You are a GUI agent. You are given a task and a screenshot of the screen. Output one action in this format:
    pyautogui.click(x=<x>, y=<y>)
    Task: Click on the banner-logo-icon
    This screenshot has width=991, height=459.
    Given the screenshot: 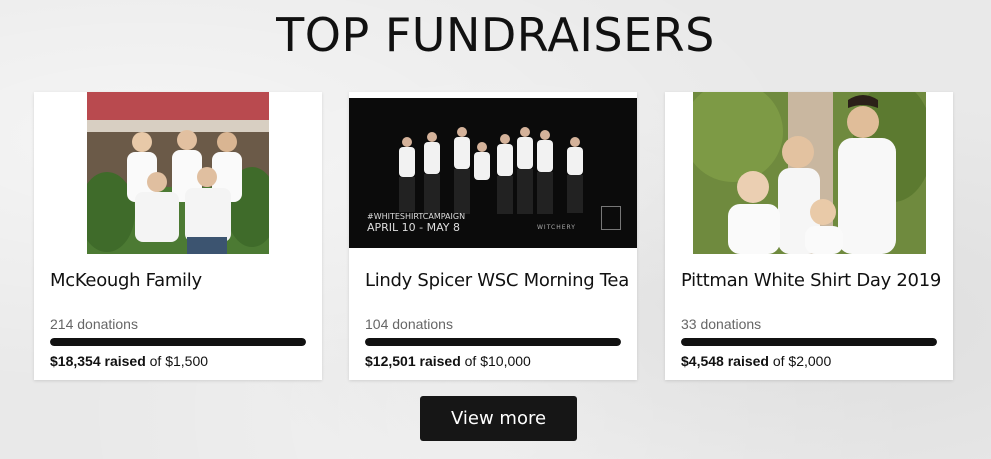 What is the action you would take?
    pyautogui.click(x=611, y=218)
    